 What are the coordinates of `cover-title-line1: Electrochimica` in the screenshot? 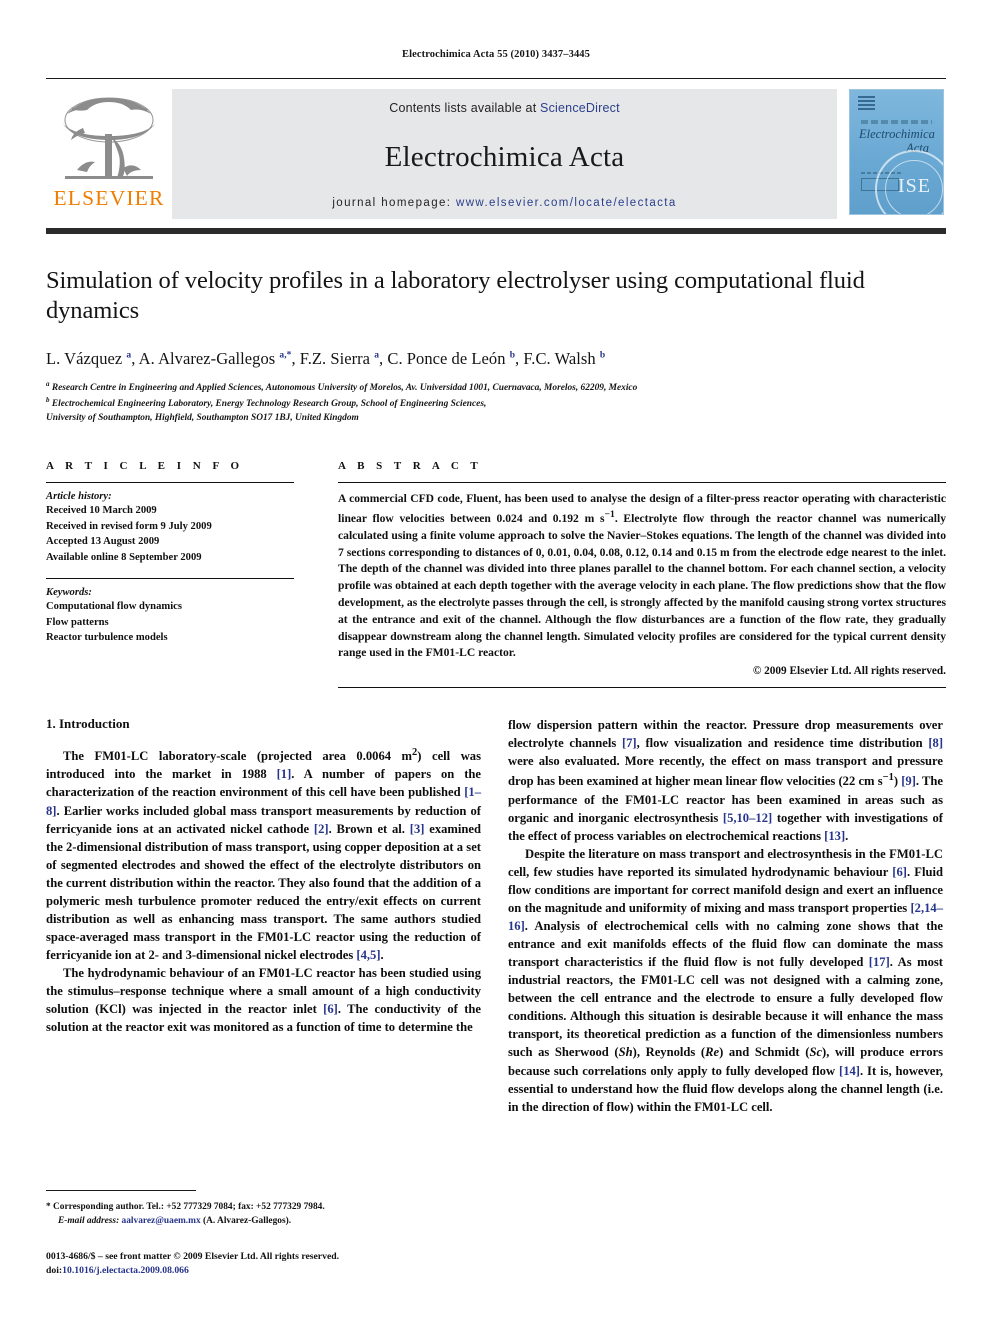 It's located at (897, 134).